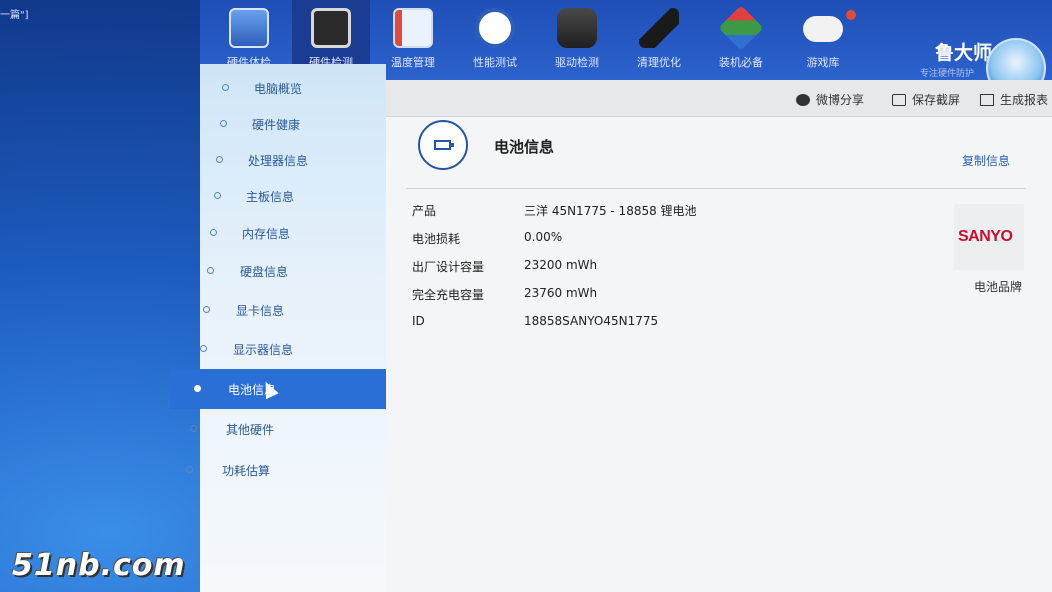 The image size is (1052, 592). I want to click on save-screenshot-button: 保存截屏, so click(926, 99).